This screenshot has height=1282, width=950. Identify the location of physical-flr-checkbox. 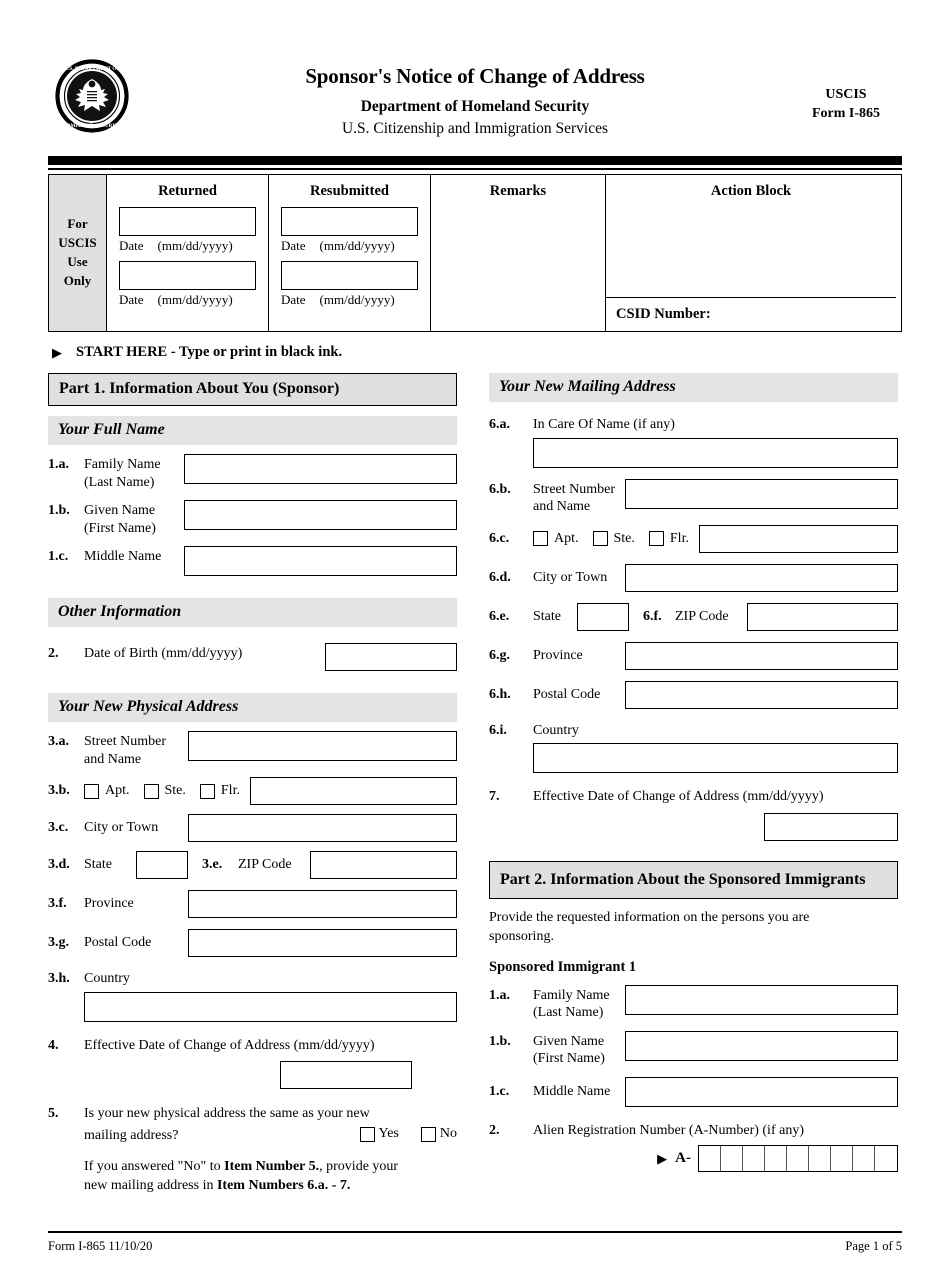
(207, 791).